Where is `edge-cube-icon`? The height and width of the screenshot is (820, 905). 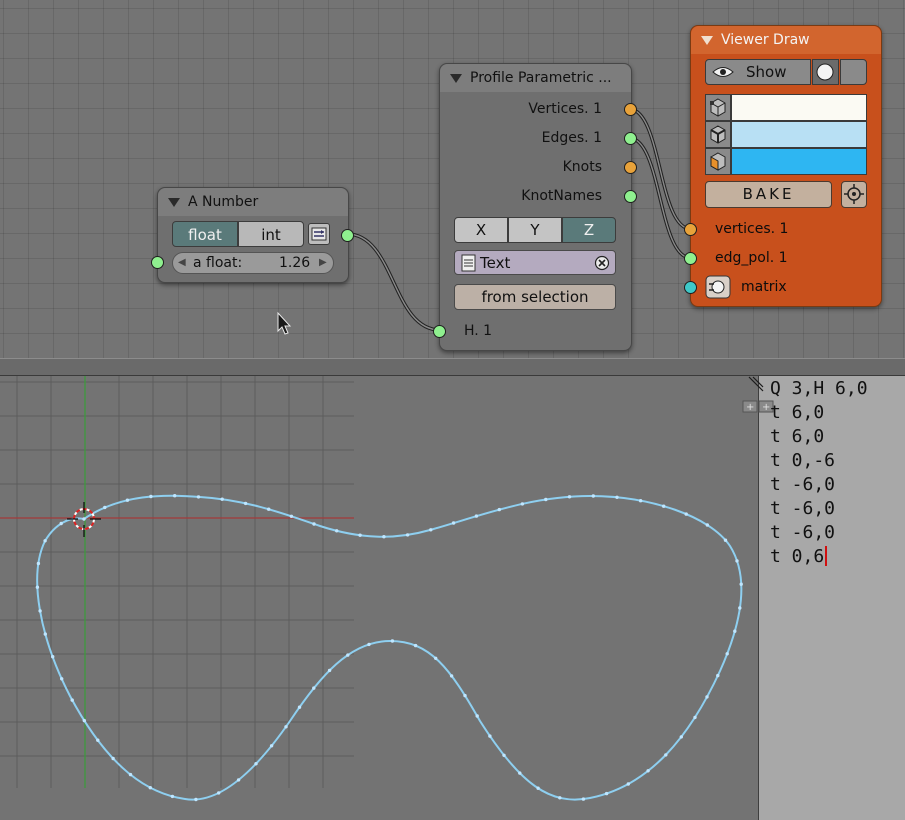 edge-cube-icon is located at coordinates (718, 134).